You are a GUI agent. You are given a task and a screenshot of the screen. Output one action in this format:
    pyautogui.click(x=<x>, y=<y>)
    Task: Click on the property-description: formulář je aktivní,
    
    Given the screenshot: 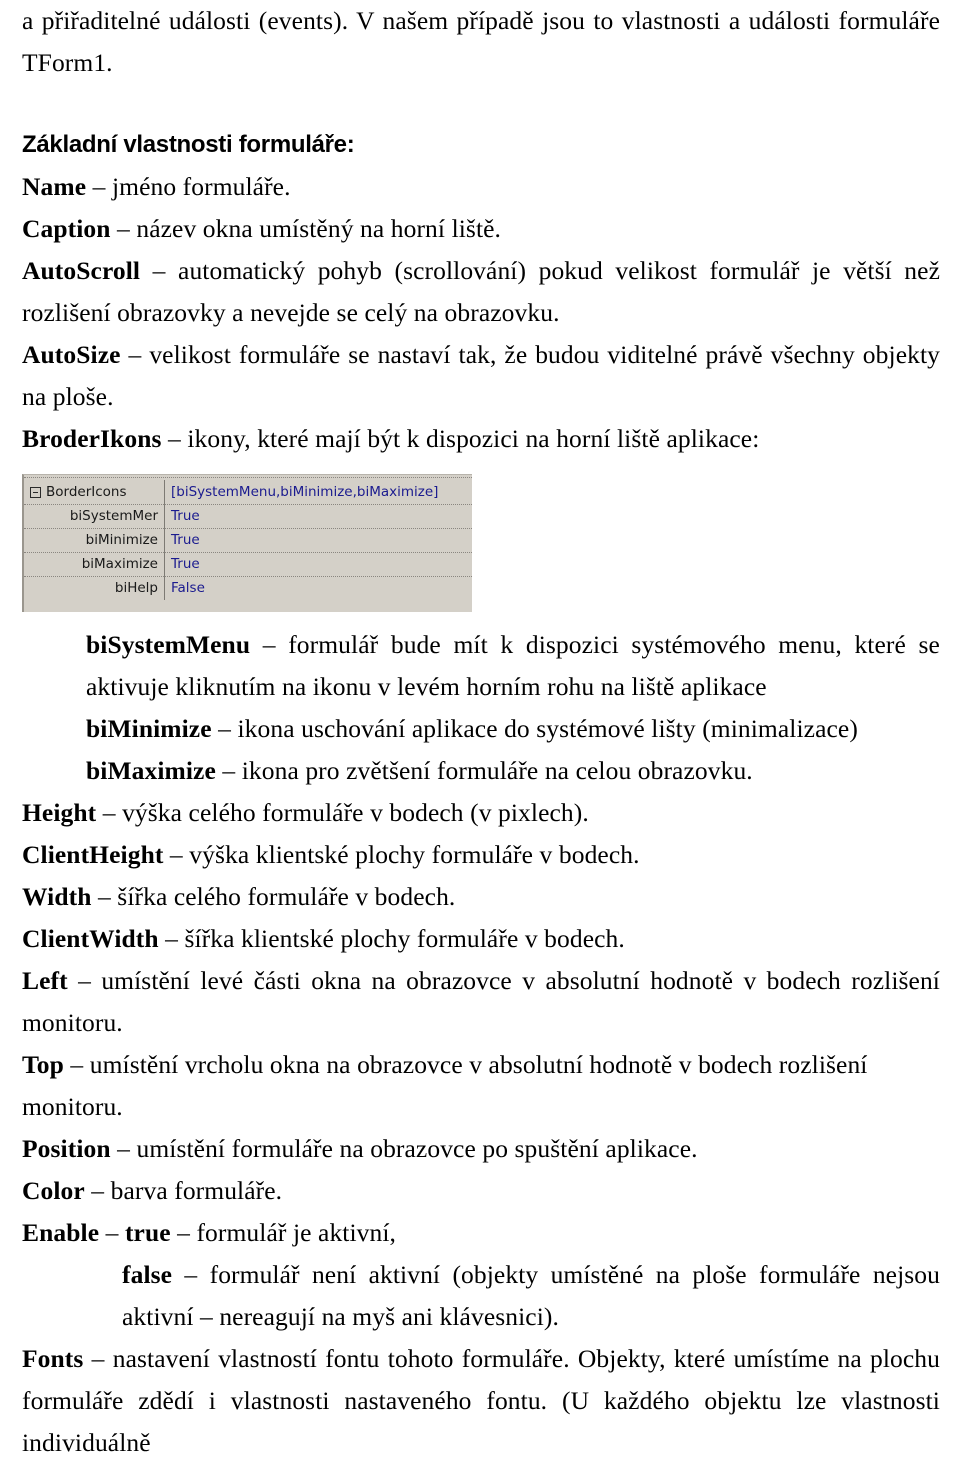 What is the action you would take?
    pyautogui.click(x=296, y=1232)
    